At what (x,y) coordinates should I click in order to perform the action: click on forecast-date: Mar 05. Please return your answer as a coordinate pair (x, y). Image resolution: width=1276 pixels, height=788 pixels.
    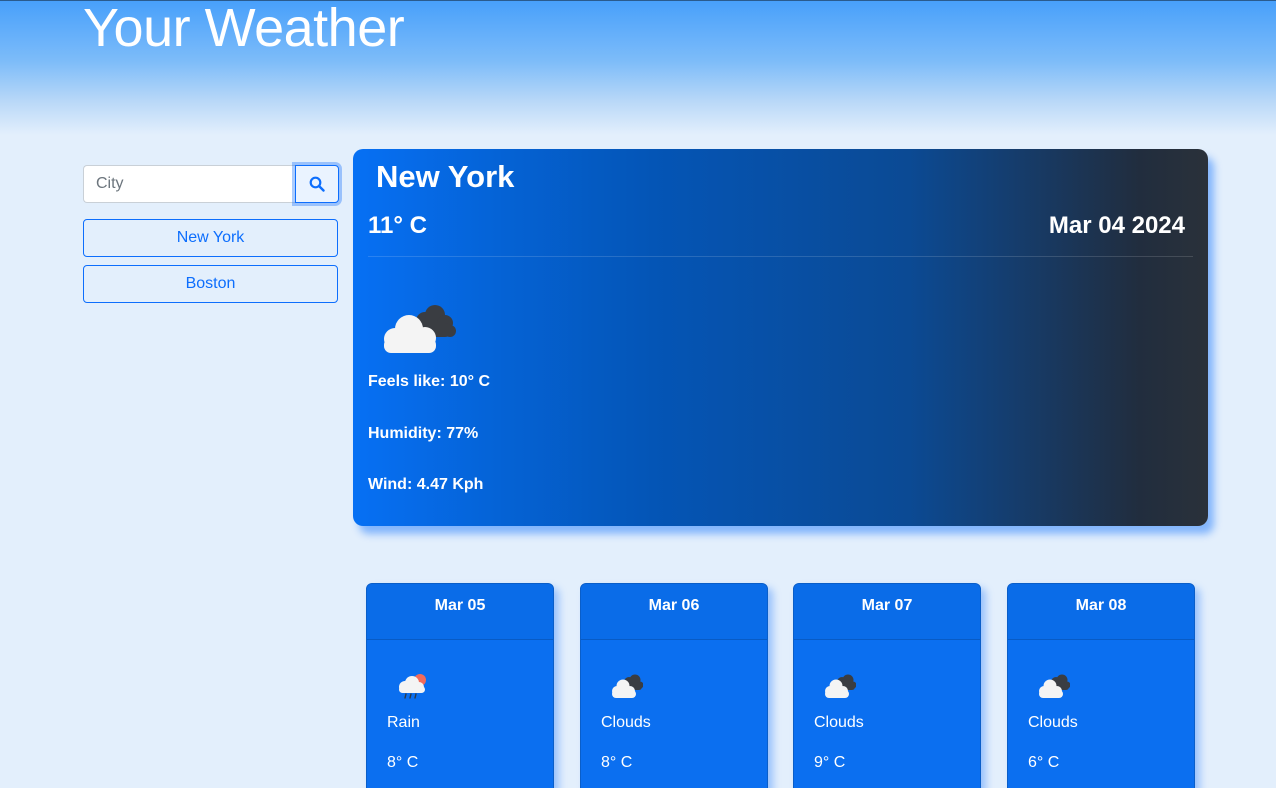
    Looking at the image, I should click on (460, 612).